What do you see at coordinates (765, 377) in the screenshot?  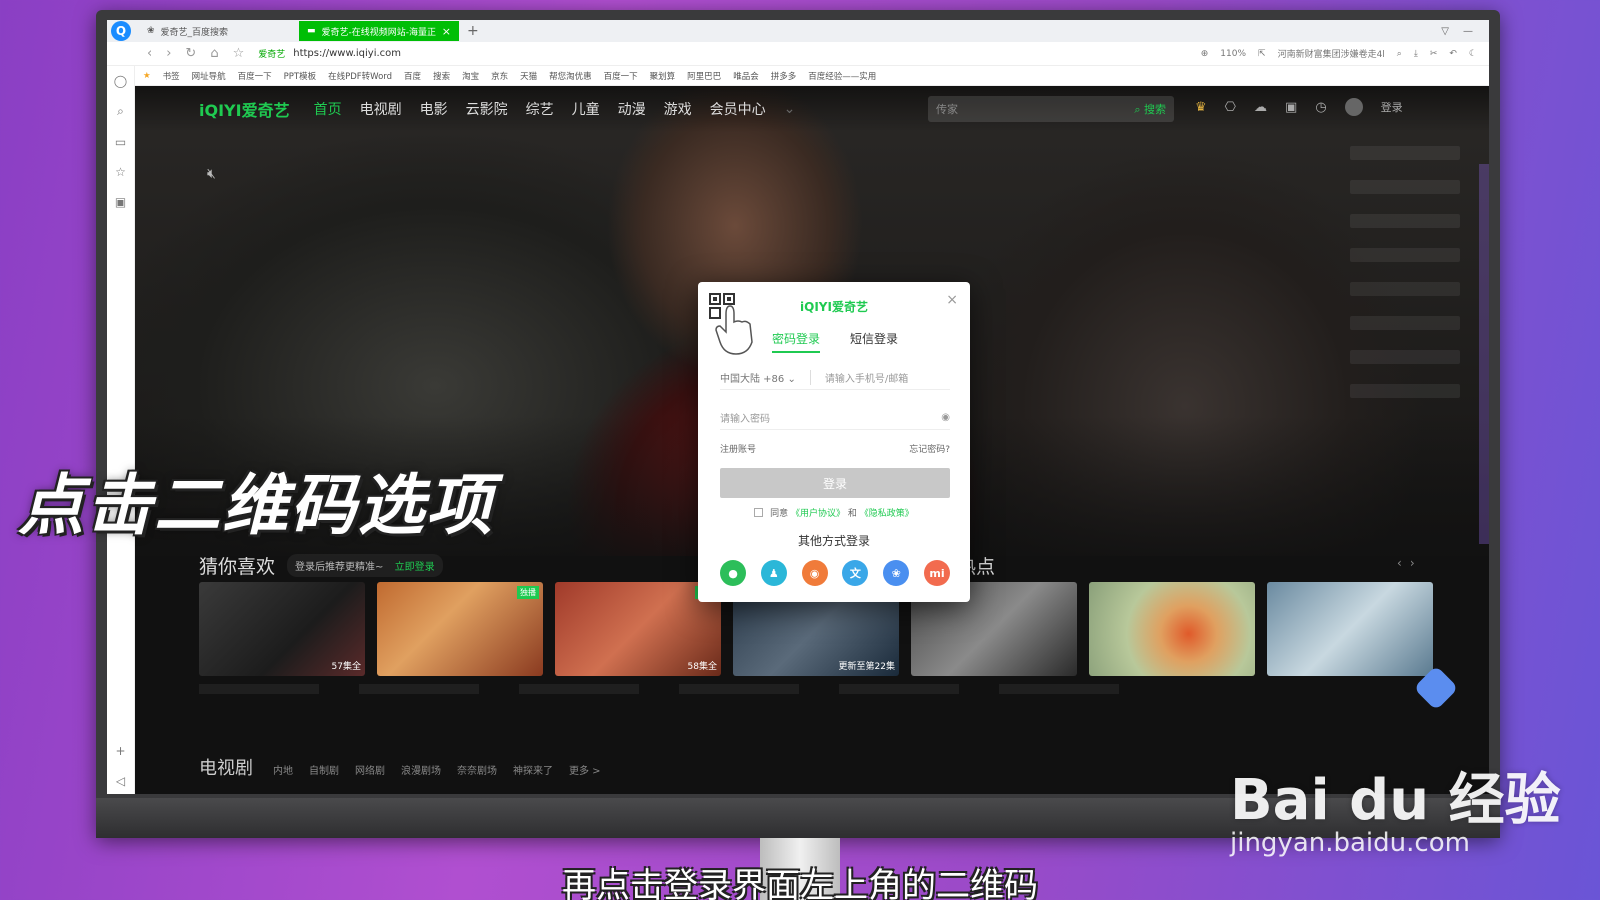 I see `country-code-select: 中国大陆 +86 ⌄` at bounding box center [765, 377].